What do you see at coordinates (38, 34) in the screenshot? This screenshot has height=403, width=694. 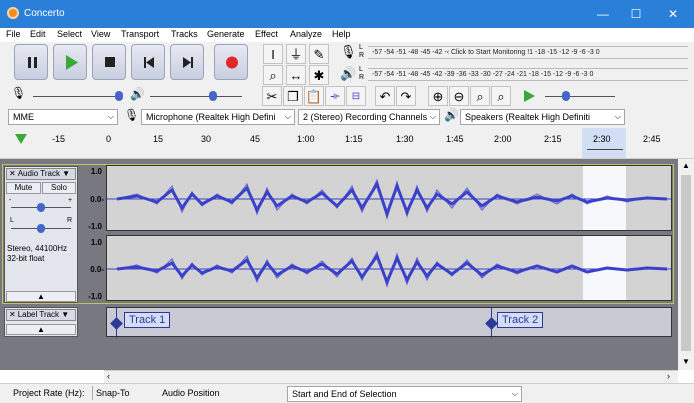 I see `menu-edit: Edit` at bounding box center [38, 34].